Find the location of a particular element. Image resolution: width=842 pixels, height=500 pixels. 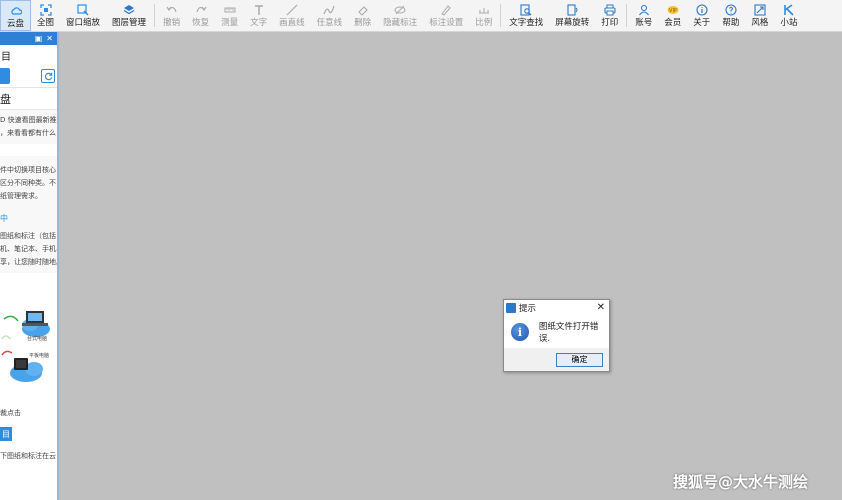

annotation-settings-icon is located at coordinates (446, 10).